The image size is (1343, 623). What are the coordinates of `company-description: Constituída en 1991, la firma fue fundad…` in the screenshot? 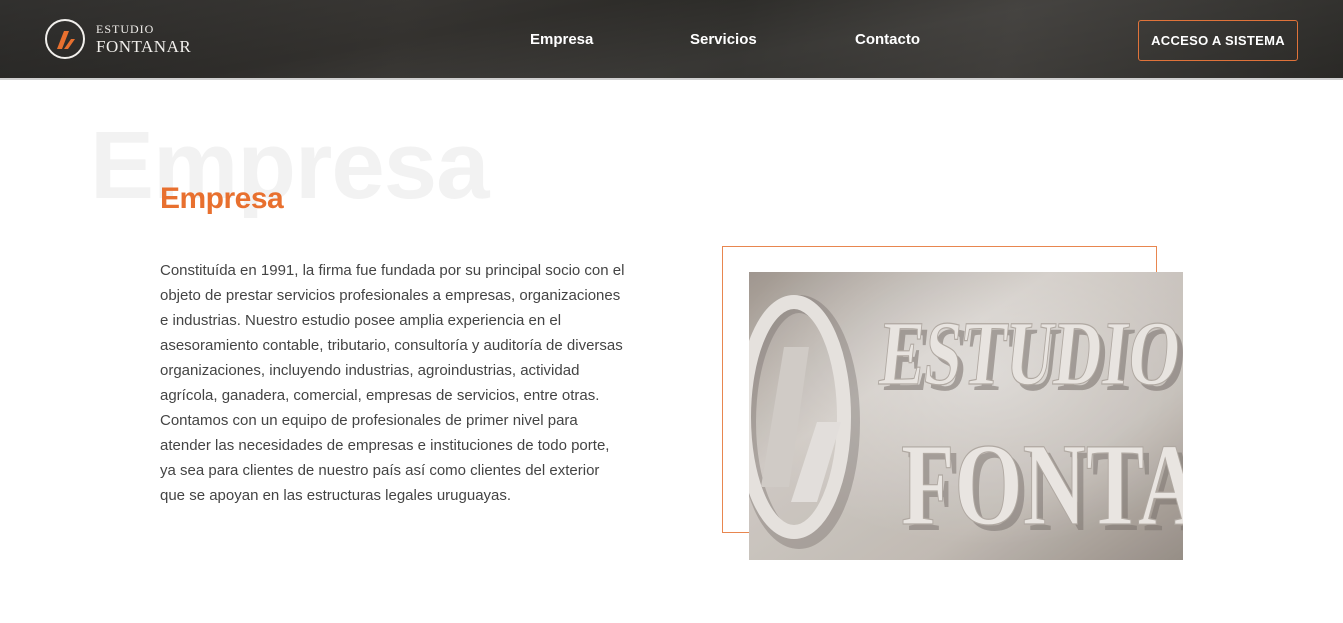 It's located at (392, 383).